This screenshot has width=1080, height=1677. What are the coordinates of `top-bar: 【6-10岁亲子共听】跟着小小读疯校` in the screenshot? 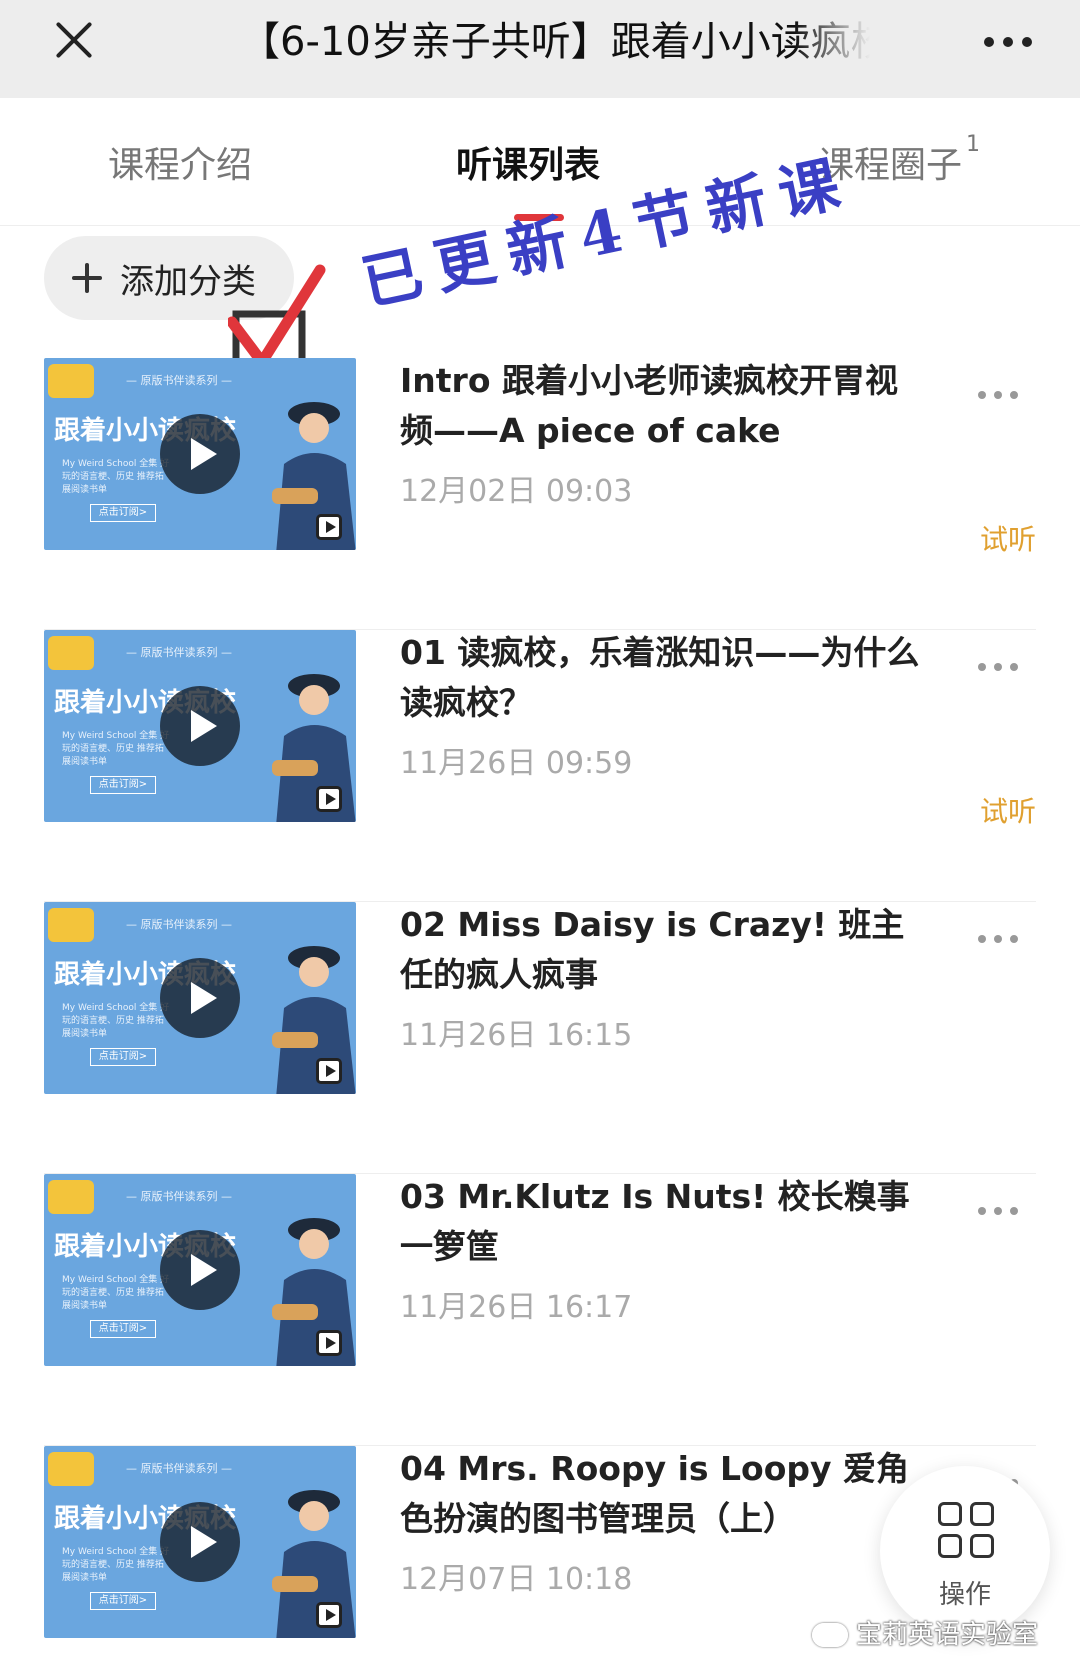 It's located at (540, 49).